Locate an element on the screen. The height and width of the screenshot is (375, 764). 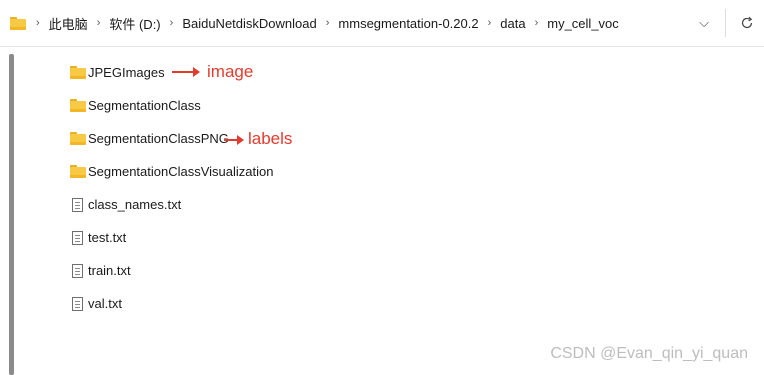
divider is located at coordinates (725, 23).